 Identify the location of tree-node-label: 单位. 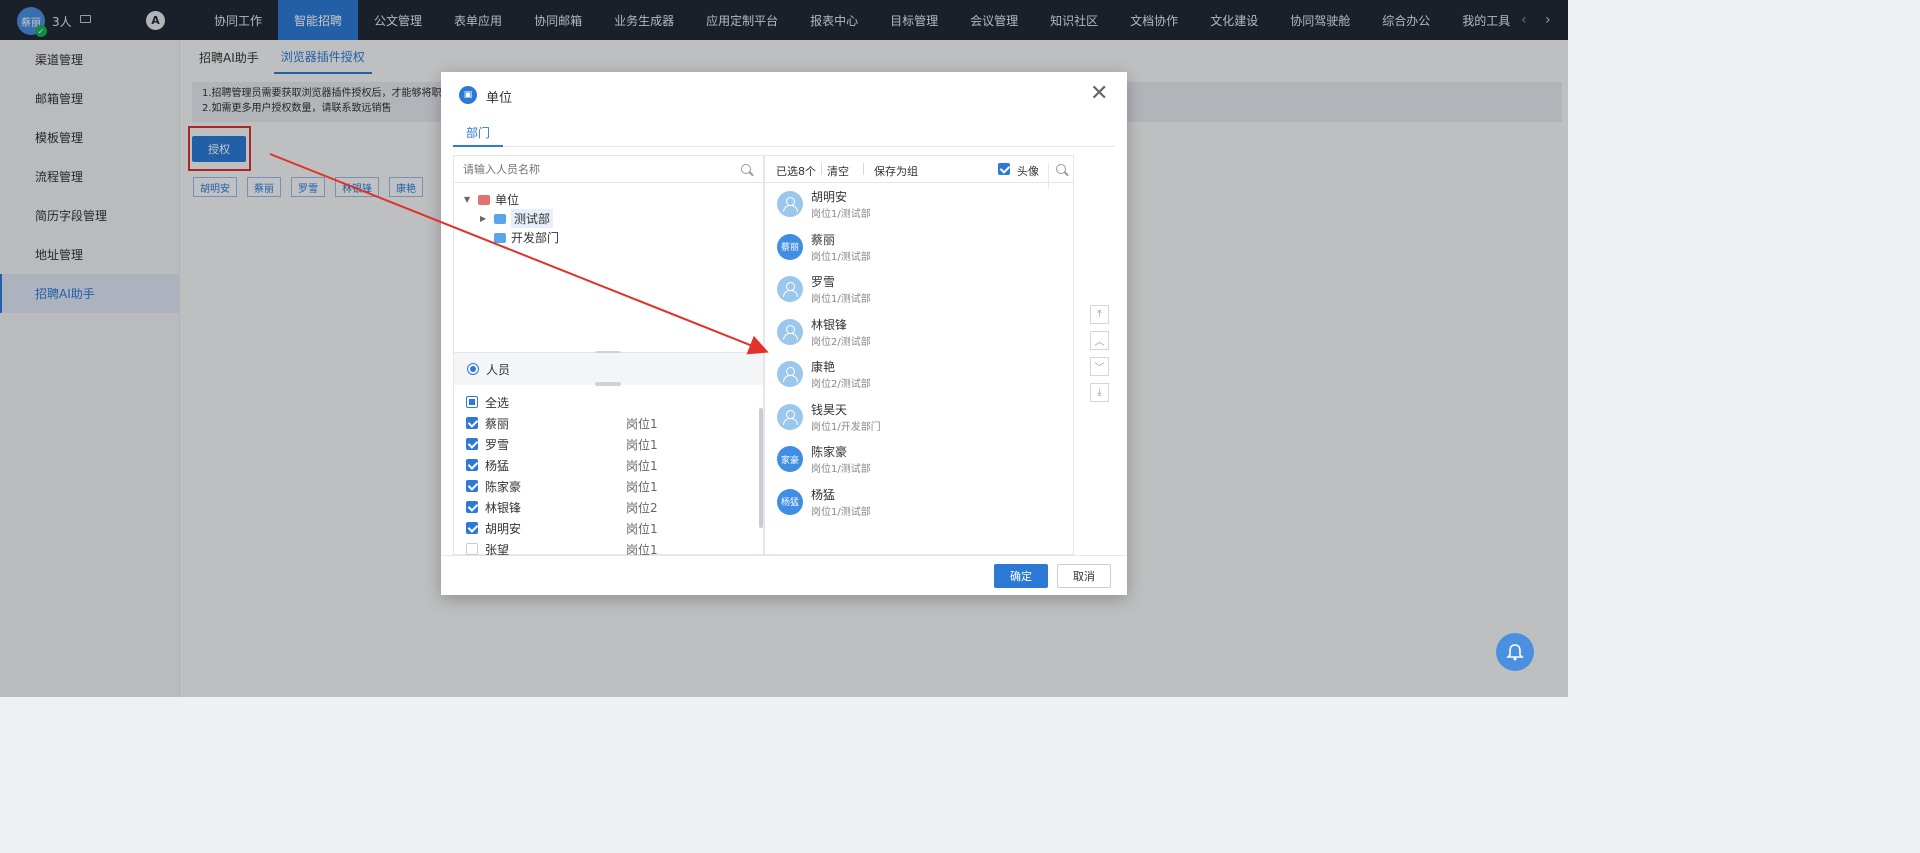
(507, 200).